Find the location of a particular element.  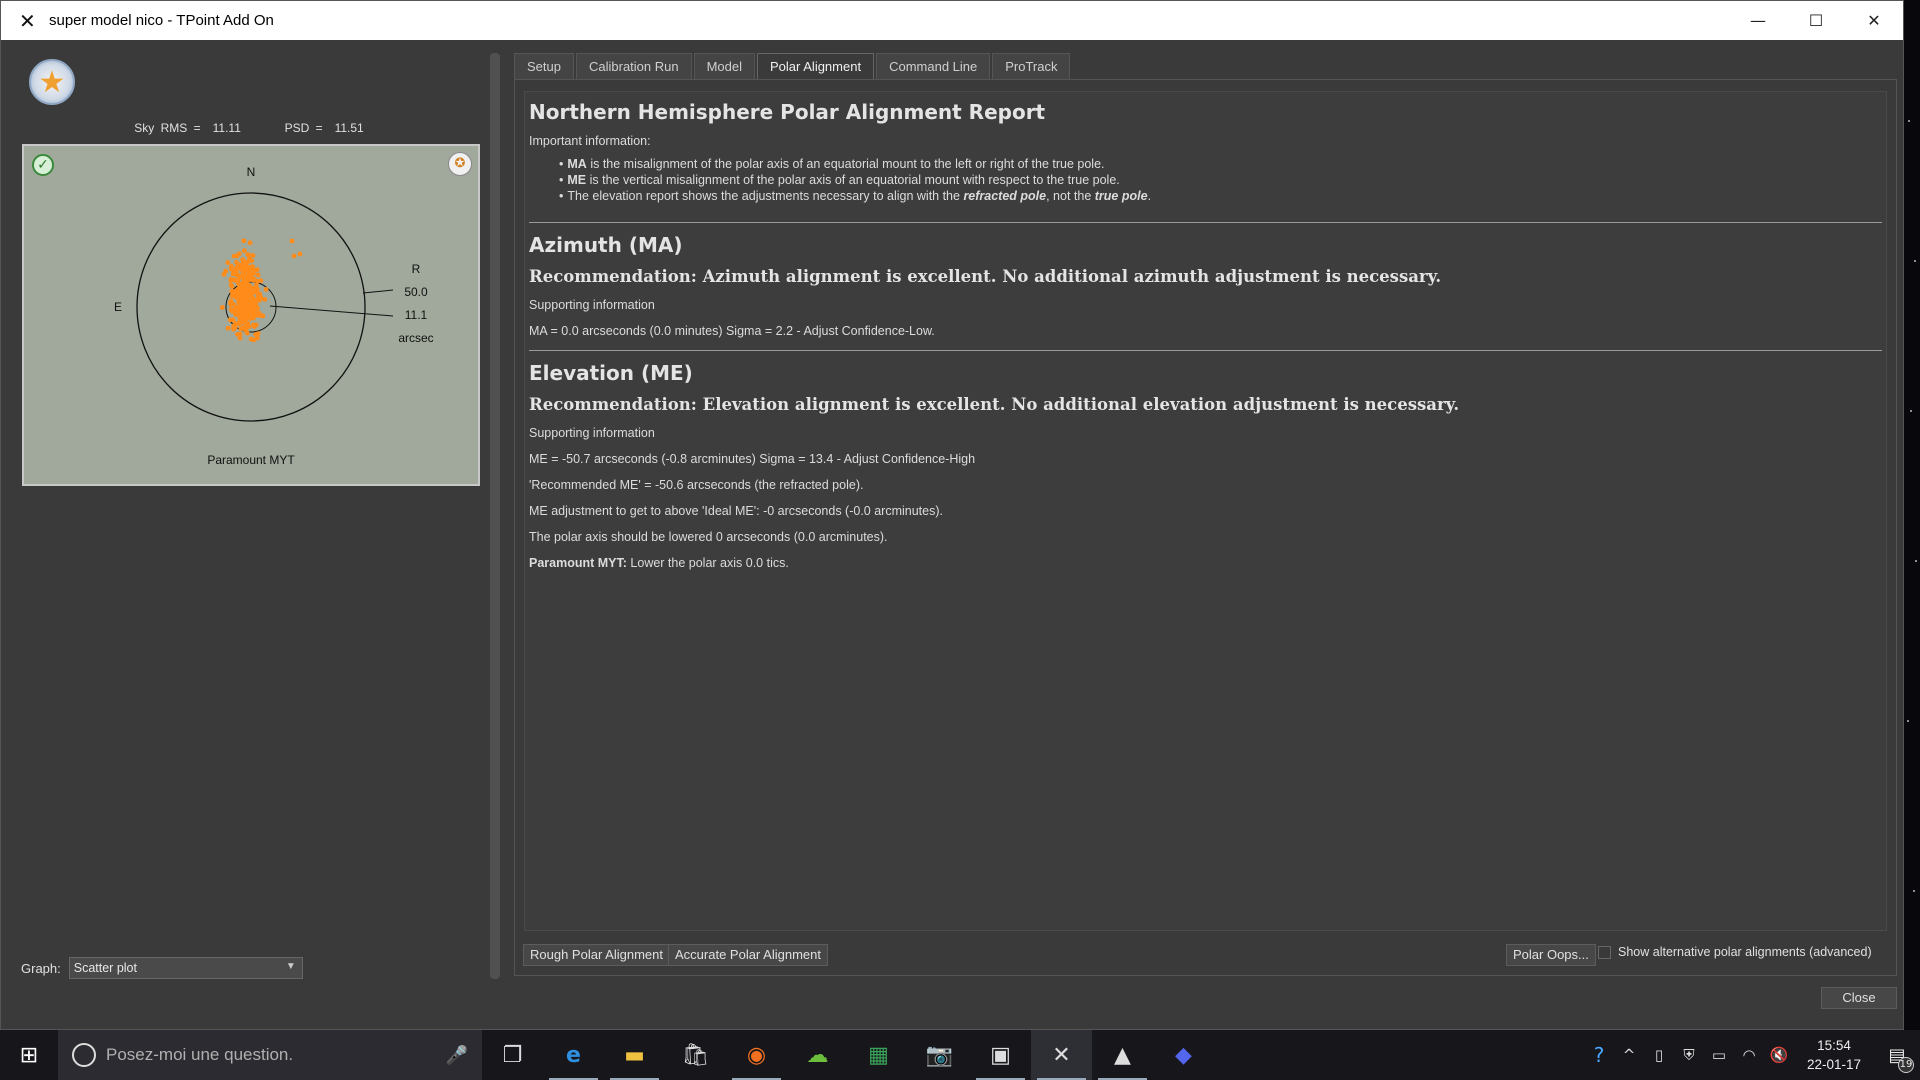

tab-model: Model is located at coordinates (724, 66).